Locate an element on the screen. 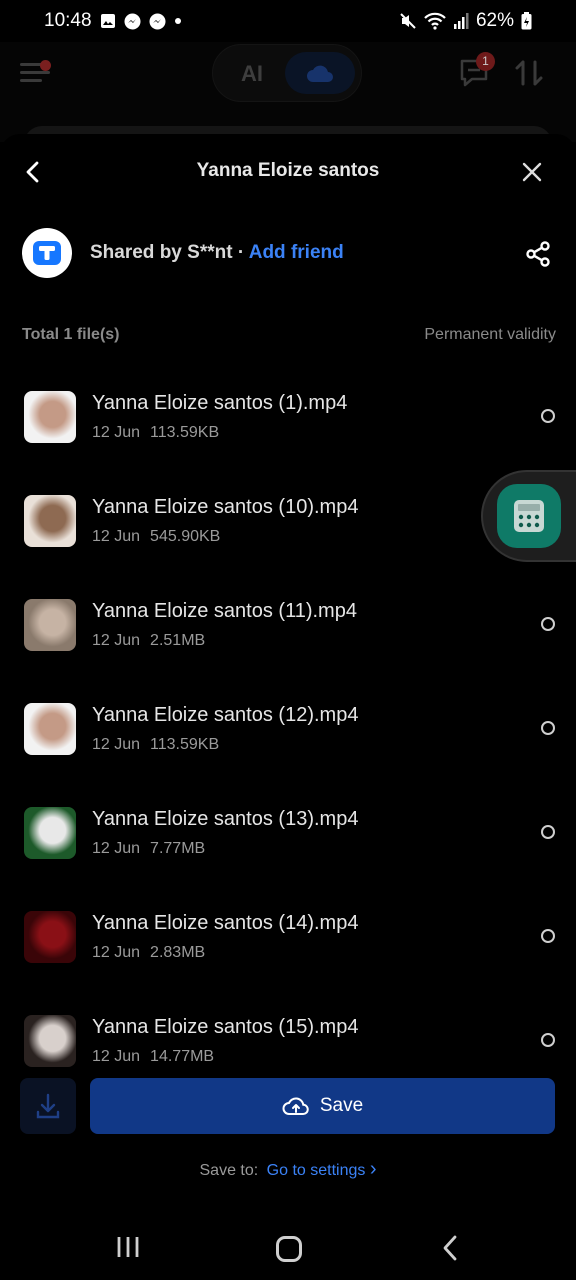 This screenshot has width=576, height=1280. mode-cloud is located at coordinates (320, 73).